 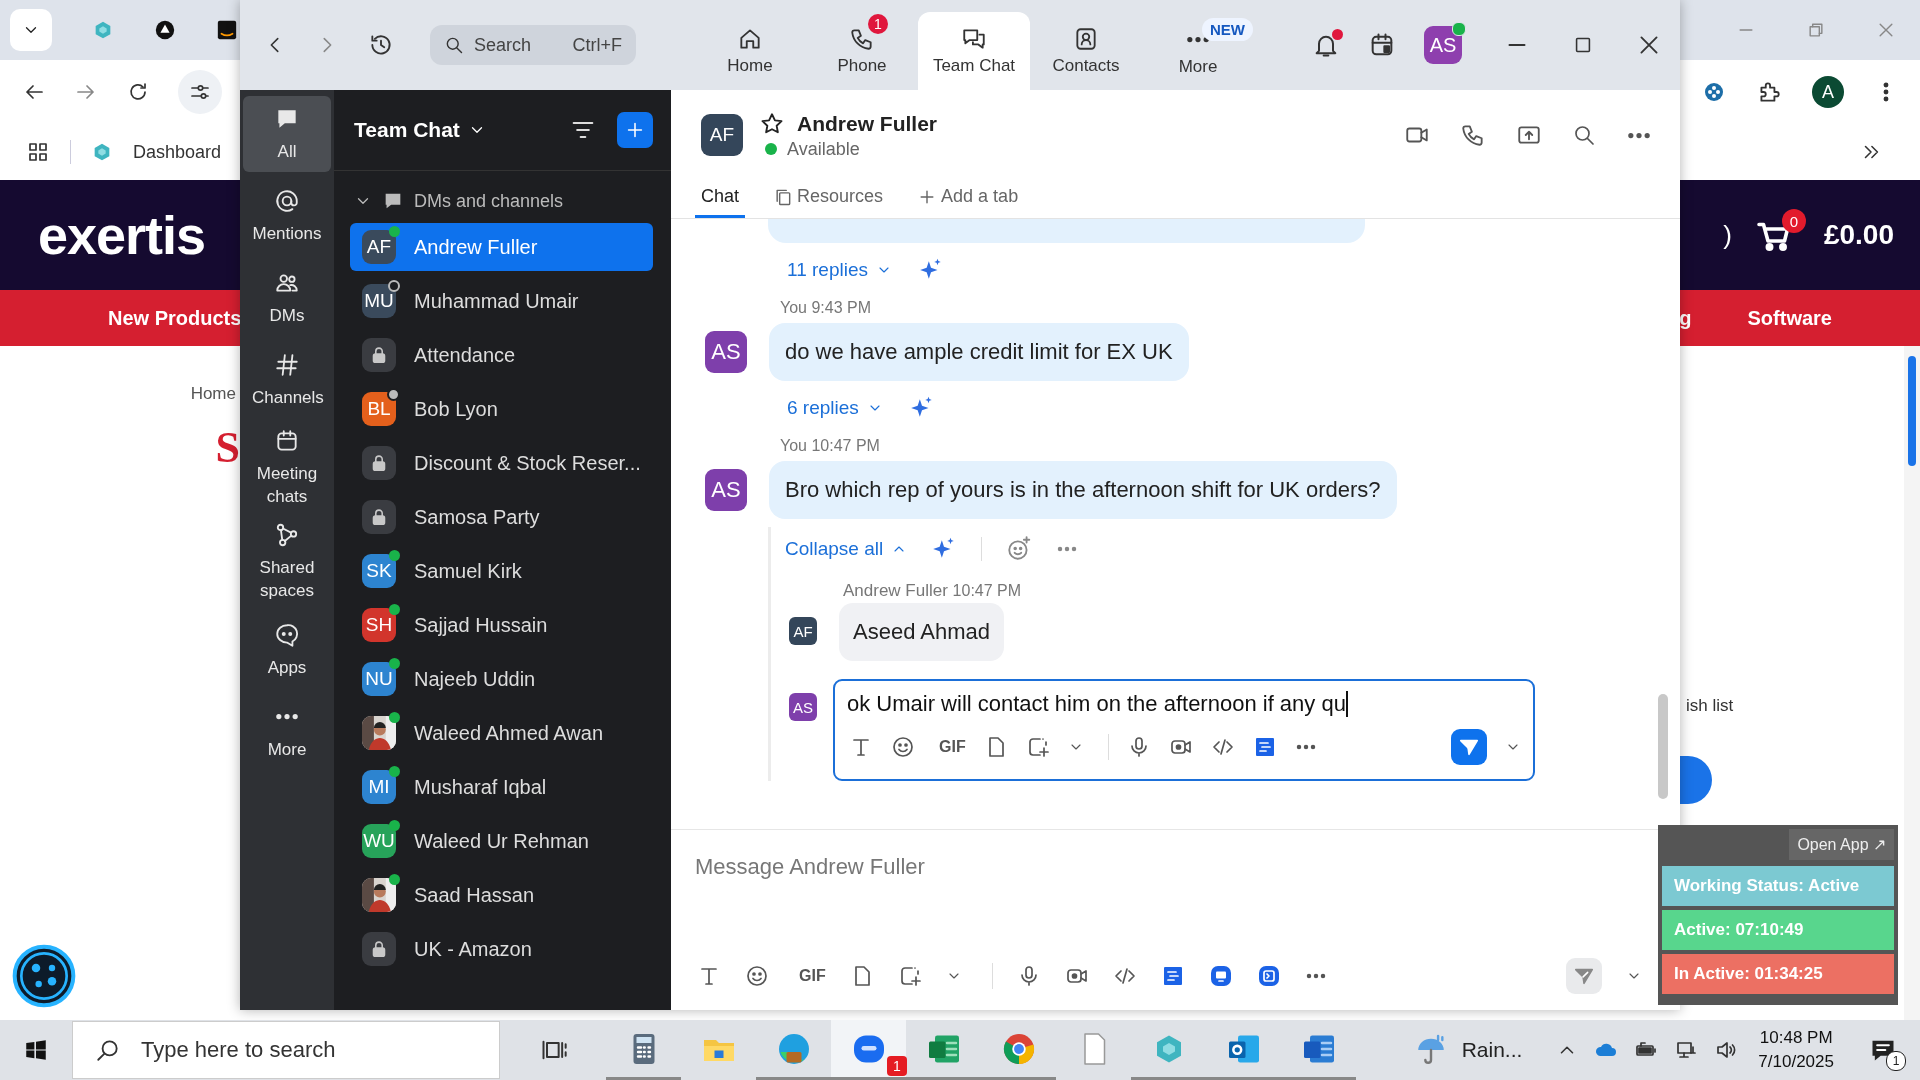 I want to click on whiteboard-icon, so click(x=1220, y=976).